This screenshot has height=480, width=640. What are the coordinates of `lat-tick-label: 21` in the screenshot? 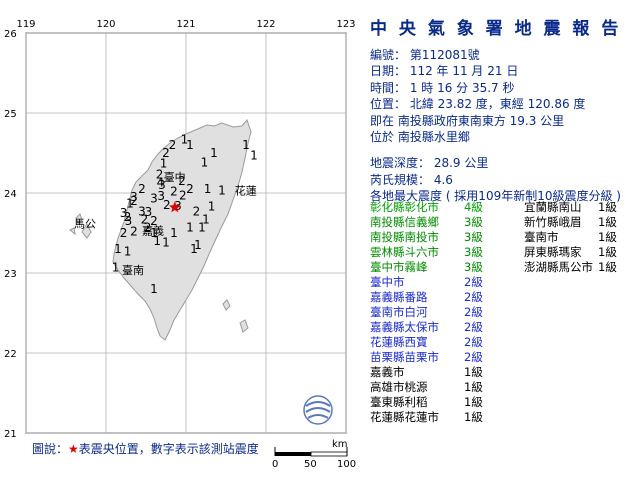 It's located at (10, 434).